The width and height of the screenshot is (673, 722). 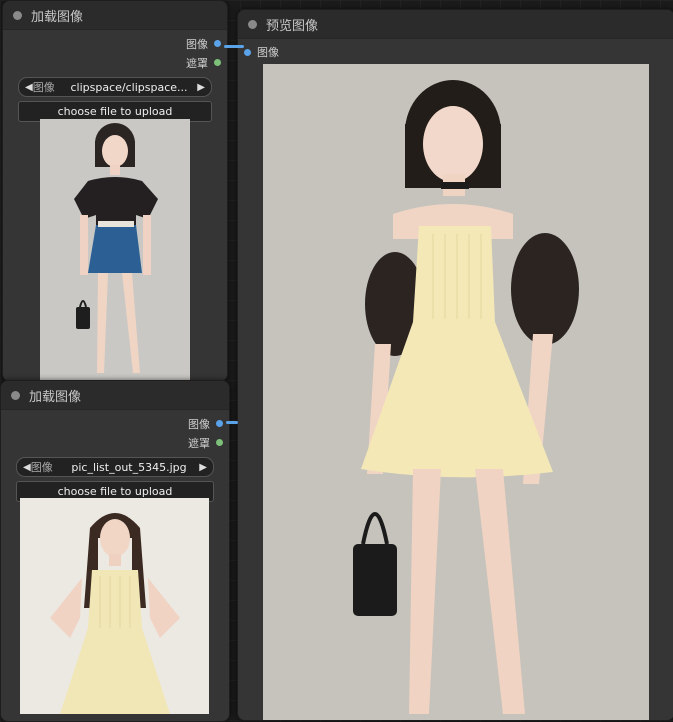 I want to click on image-combo: ◀ 图像 clipspace/clipspace... ▶, so click(x=115, y=87).